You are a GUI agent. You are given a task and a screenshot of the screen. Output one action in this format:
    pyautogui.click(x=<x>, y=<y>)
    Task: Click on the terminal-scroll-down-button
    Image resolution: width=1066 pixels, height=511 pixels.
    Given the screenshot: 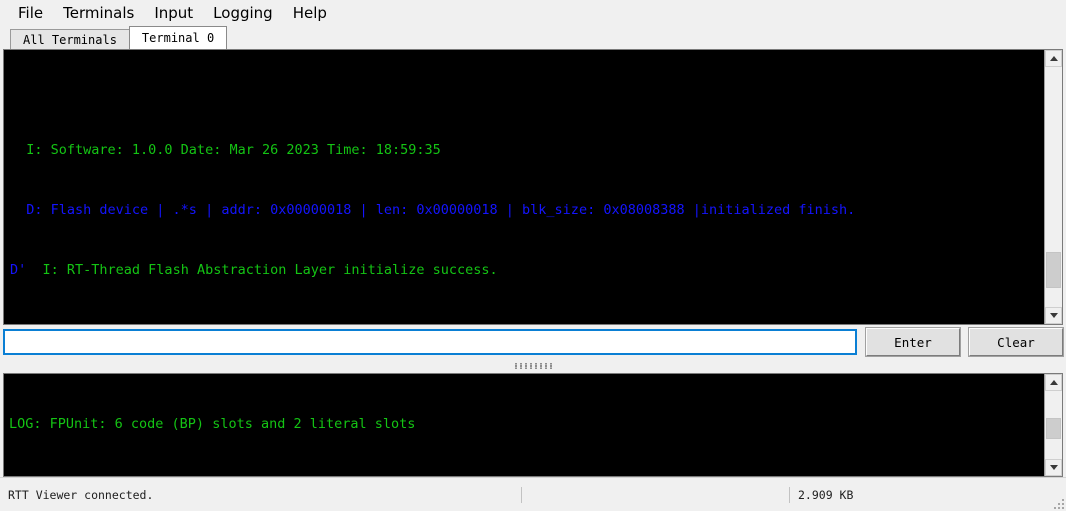 What is the action you would take?
    pyautogui.click(x=1053, y=315)
    